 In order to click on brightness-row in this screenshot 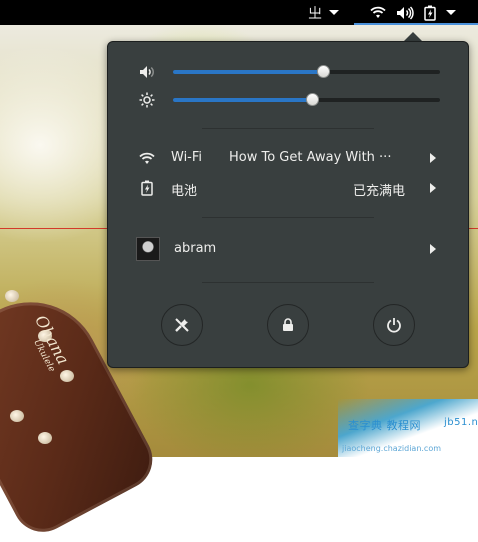, I will do `click(288, 100)`.